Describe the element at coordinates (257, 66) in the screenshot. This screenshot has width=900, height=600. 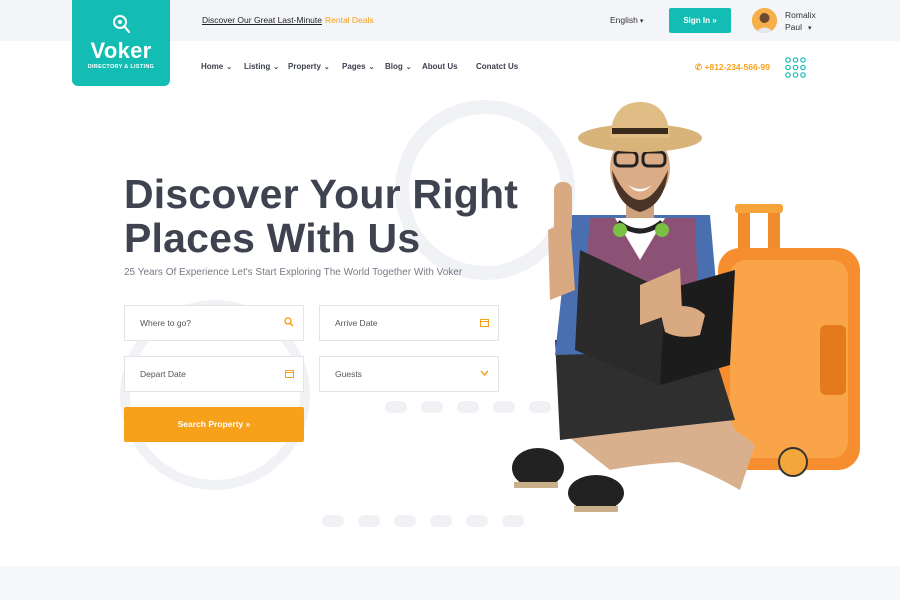
I see `nav-label: Listing` at that location.